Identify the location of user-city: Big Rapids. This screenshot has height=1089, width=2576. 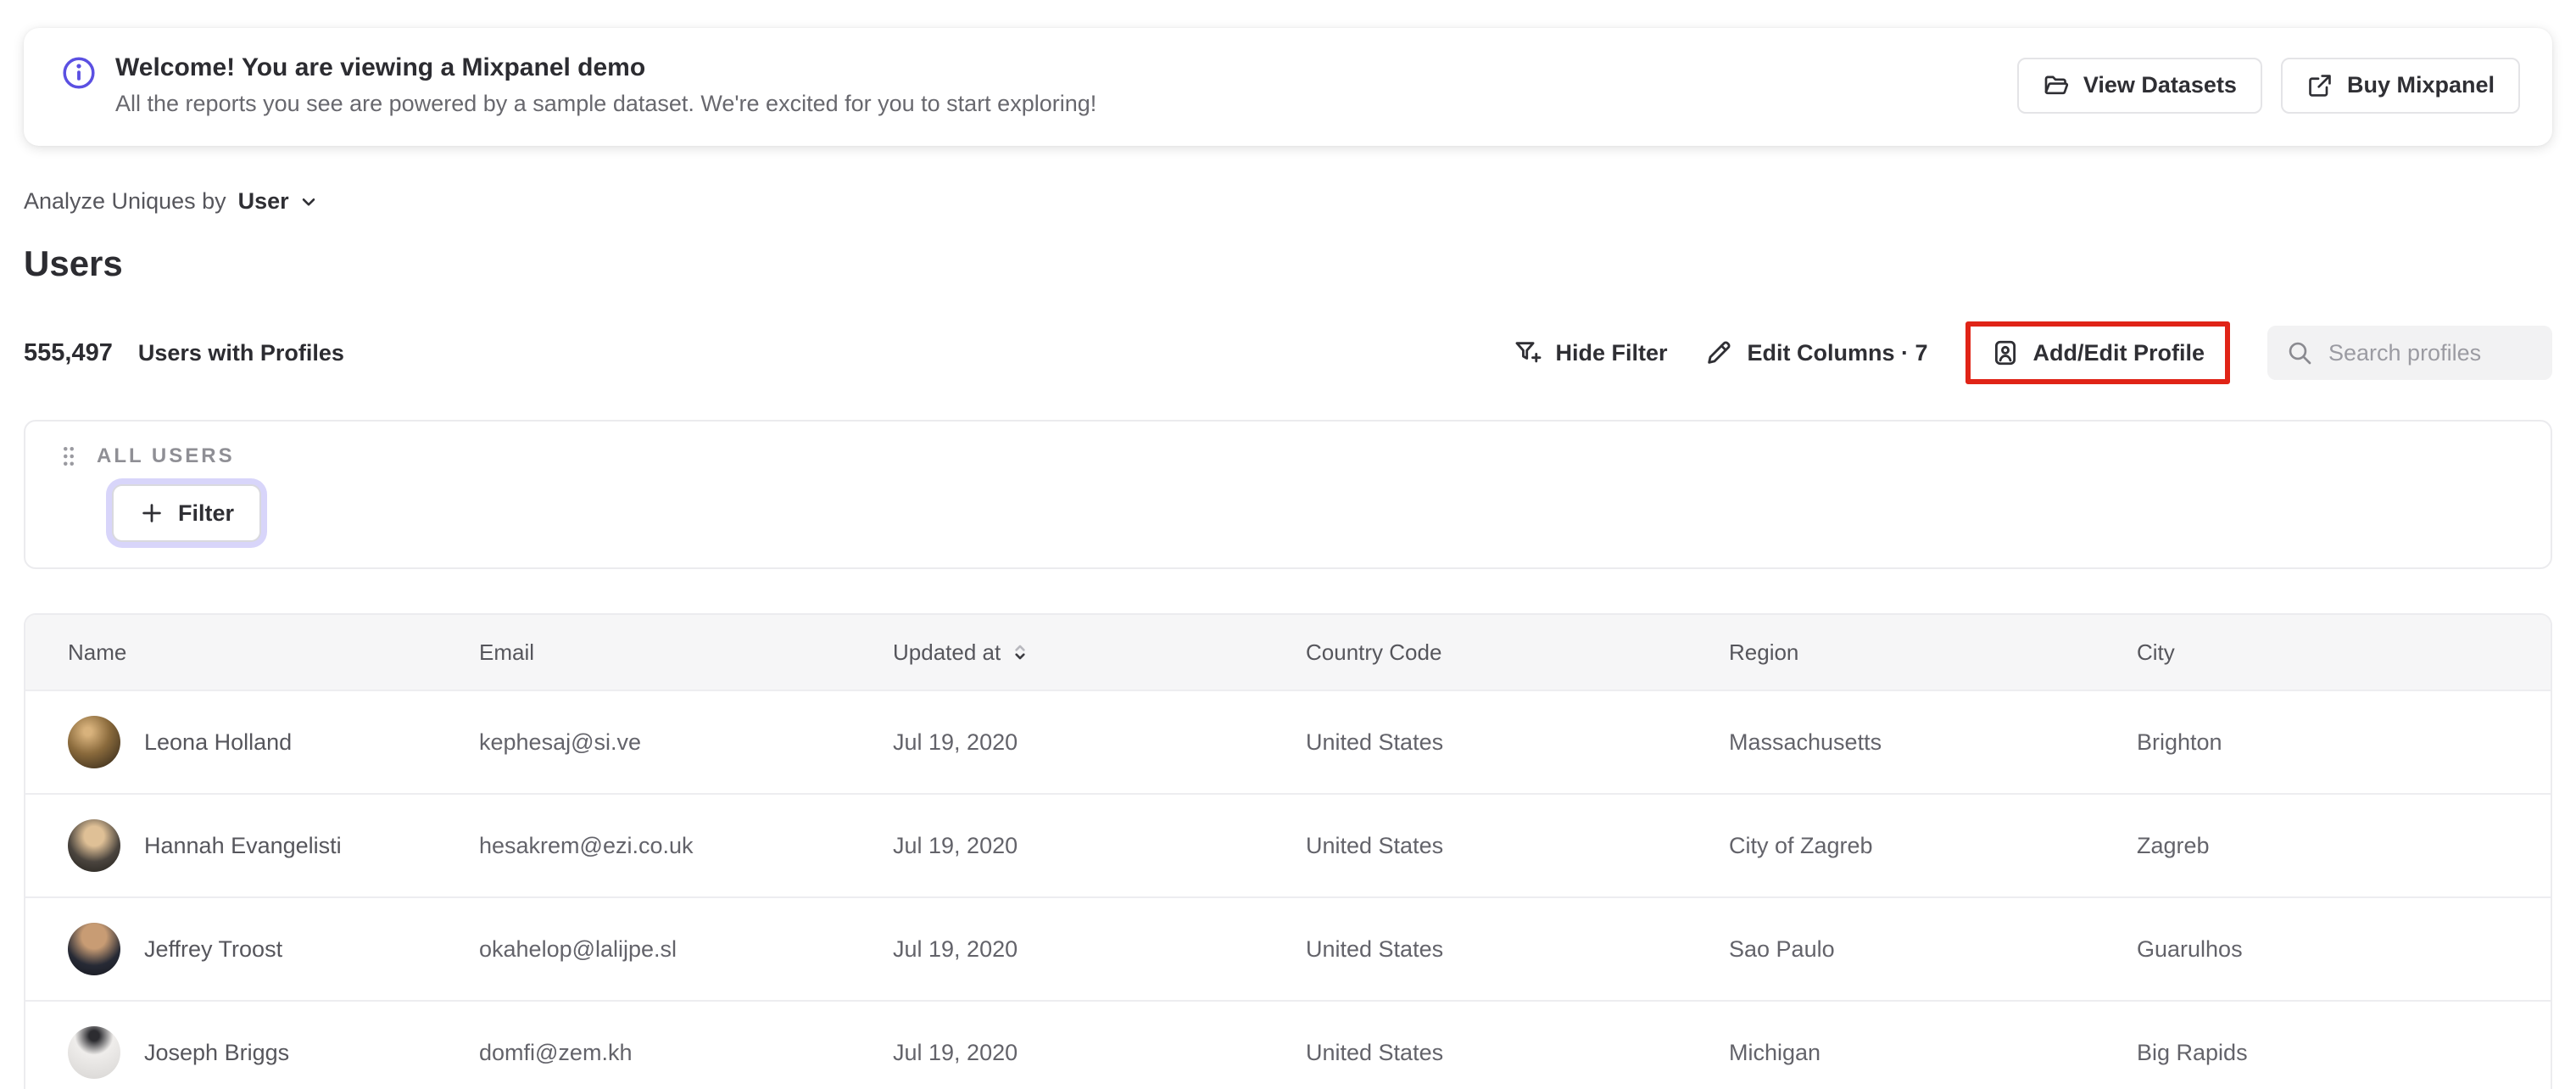
(2192, 1052).